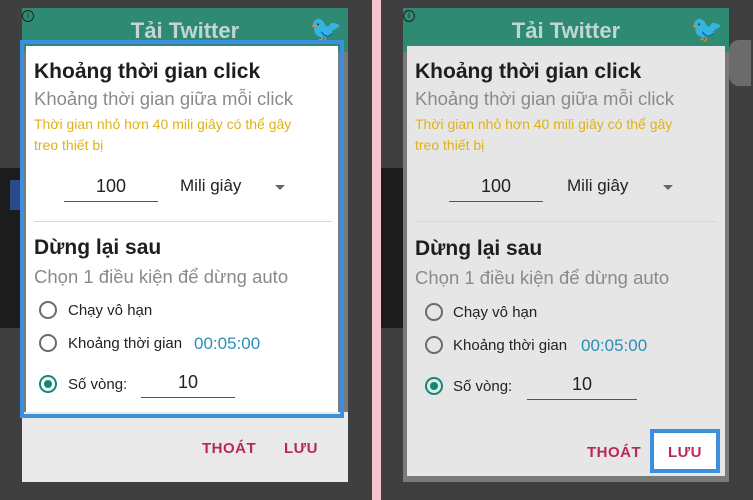 This screenshot has height=500, width=753. I want to click on settings-icon, so click(740, 63).